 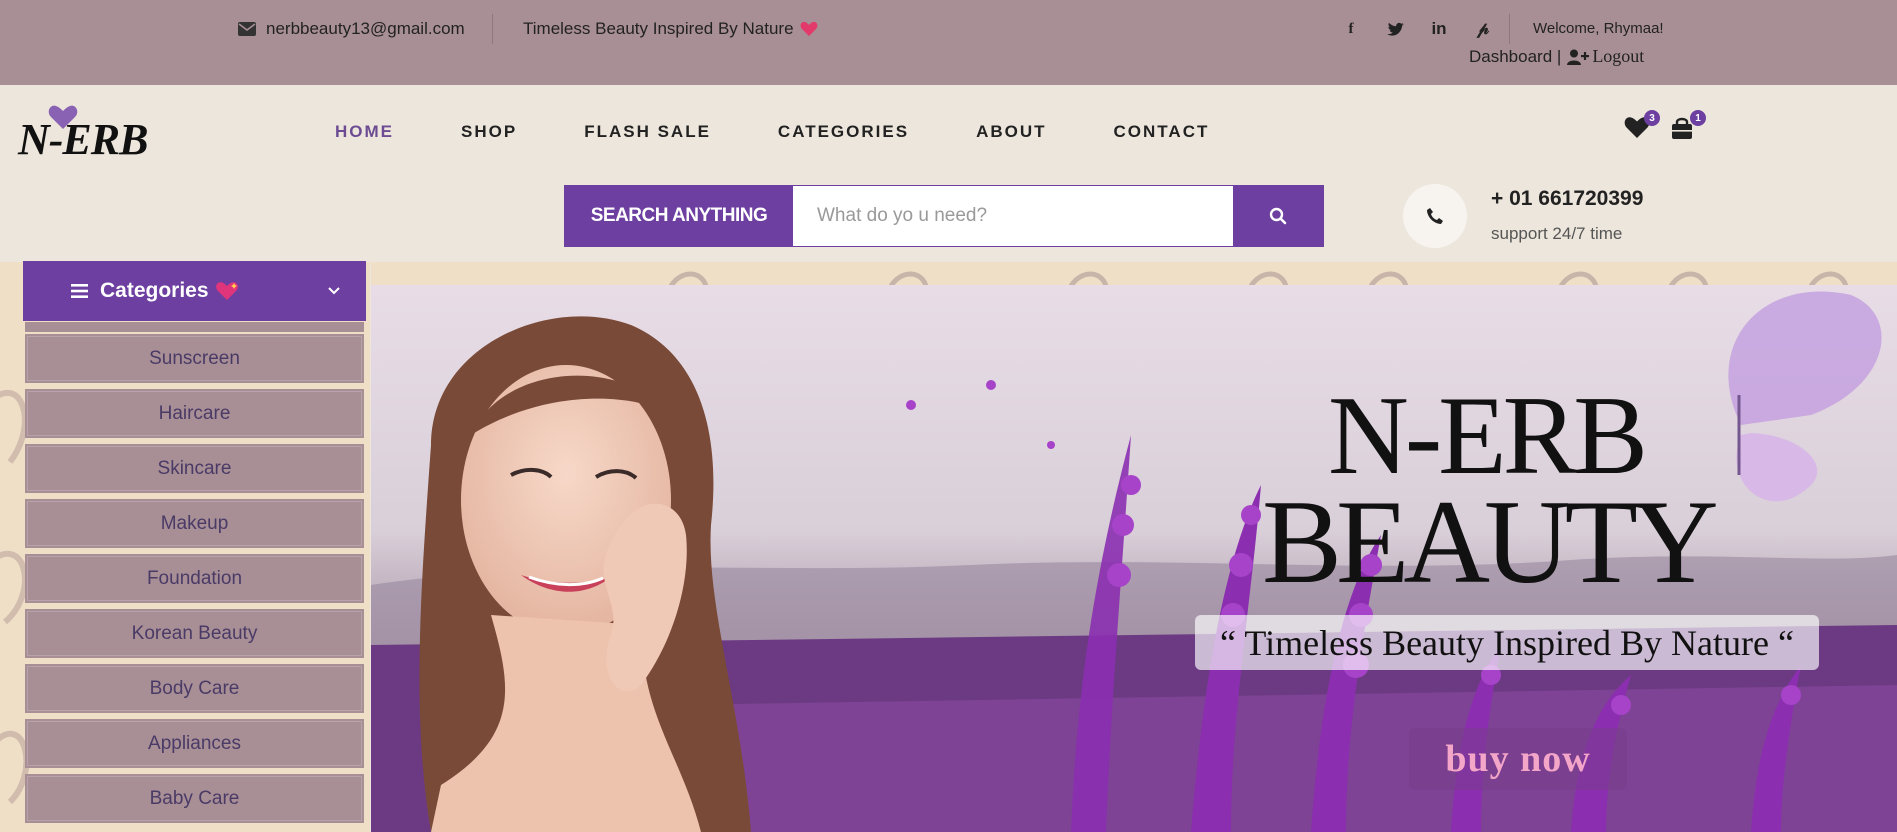 What do you see at coordinates (1395, 29) in the screenshot?
I see `twitter-icon` at bounding box center [1395, 29].